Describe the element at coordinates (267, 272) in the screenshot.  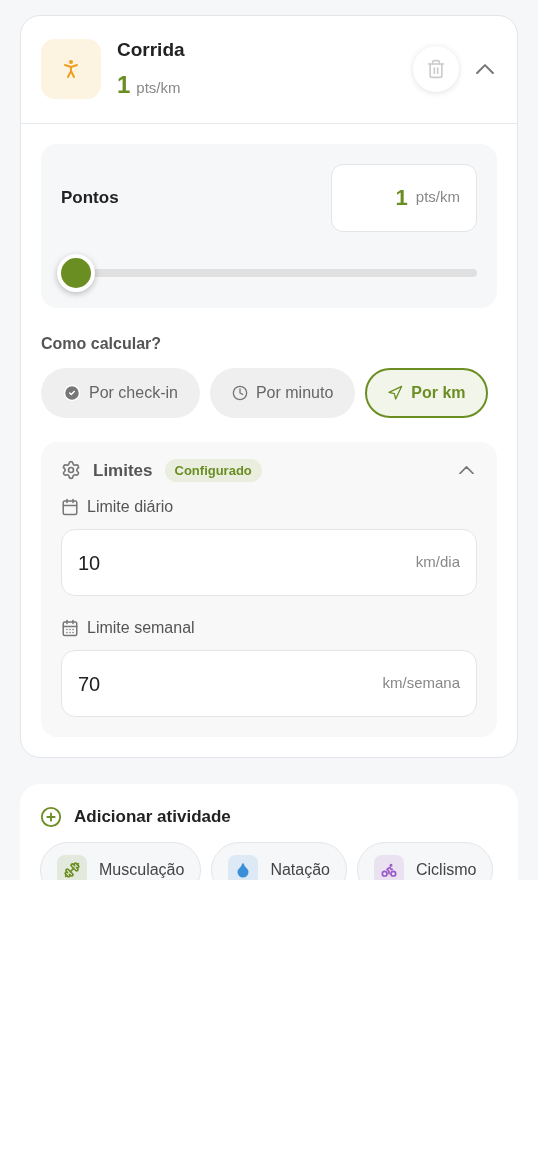
I see `slider` at that location.